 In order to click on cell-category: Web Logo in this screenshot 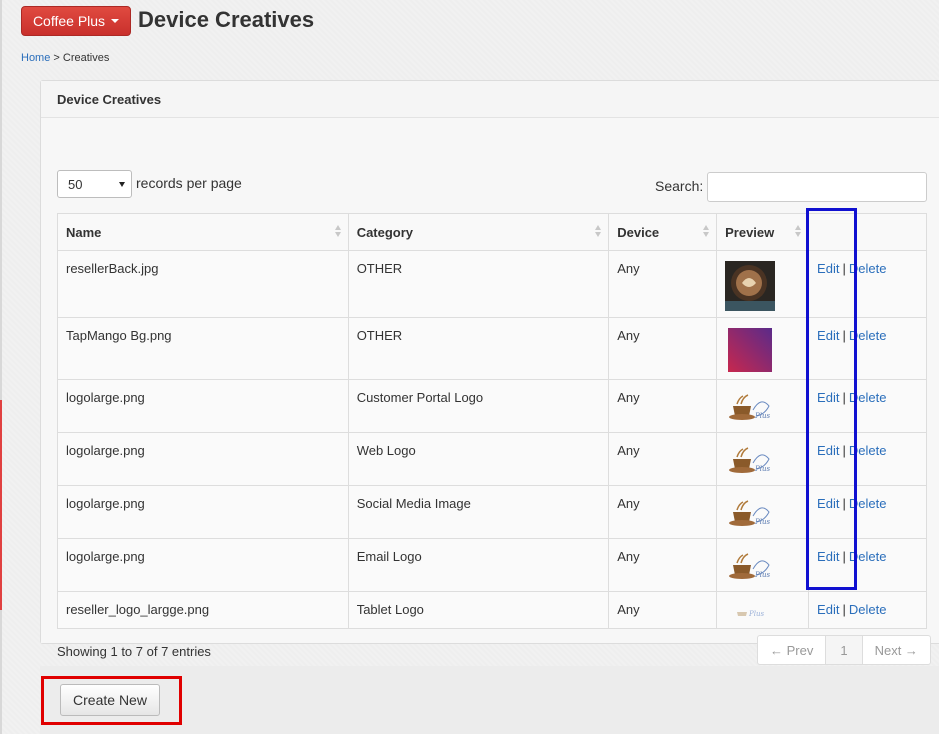, I will do `click(478, 459)`.